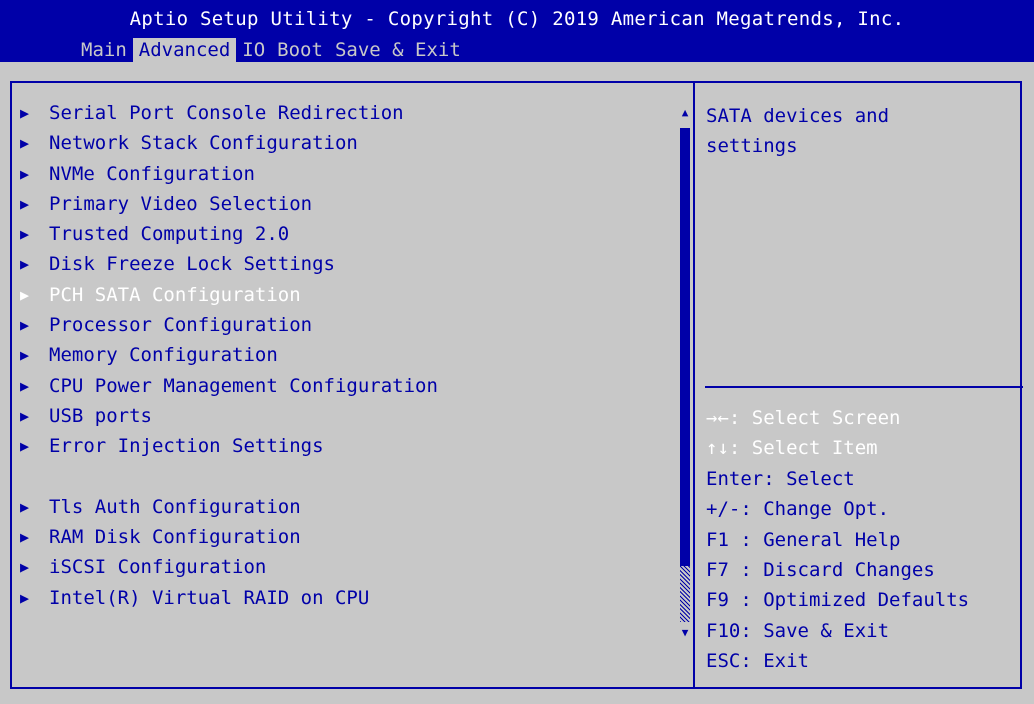 This screenshot has height=704, width=1034. I want to click on menu-item-iscsi-configuration: ▶ iSCSI Configuration, so click(345, 567).